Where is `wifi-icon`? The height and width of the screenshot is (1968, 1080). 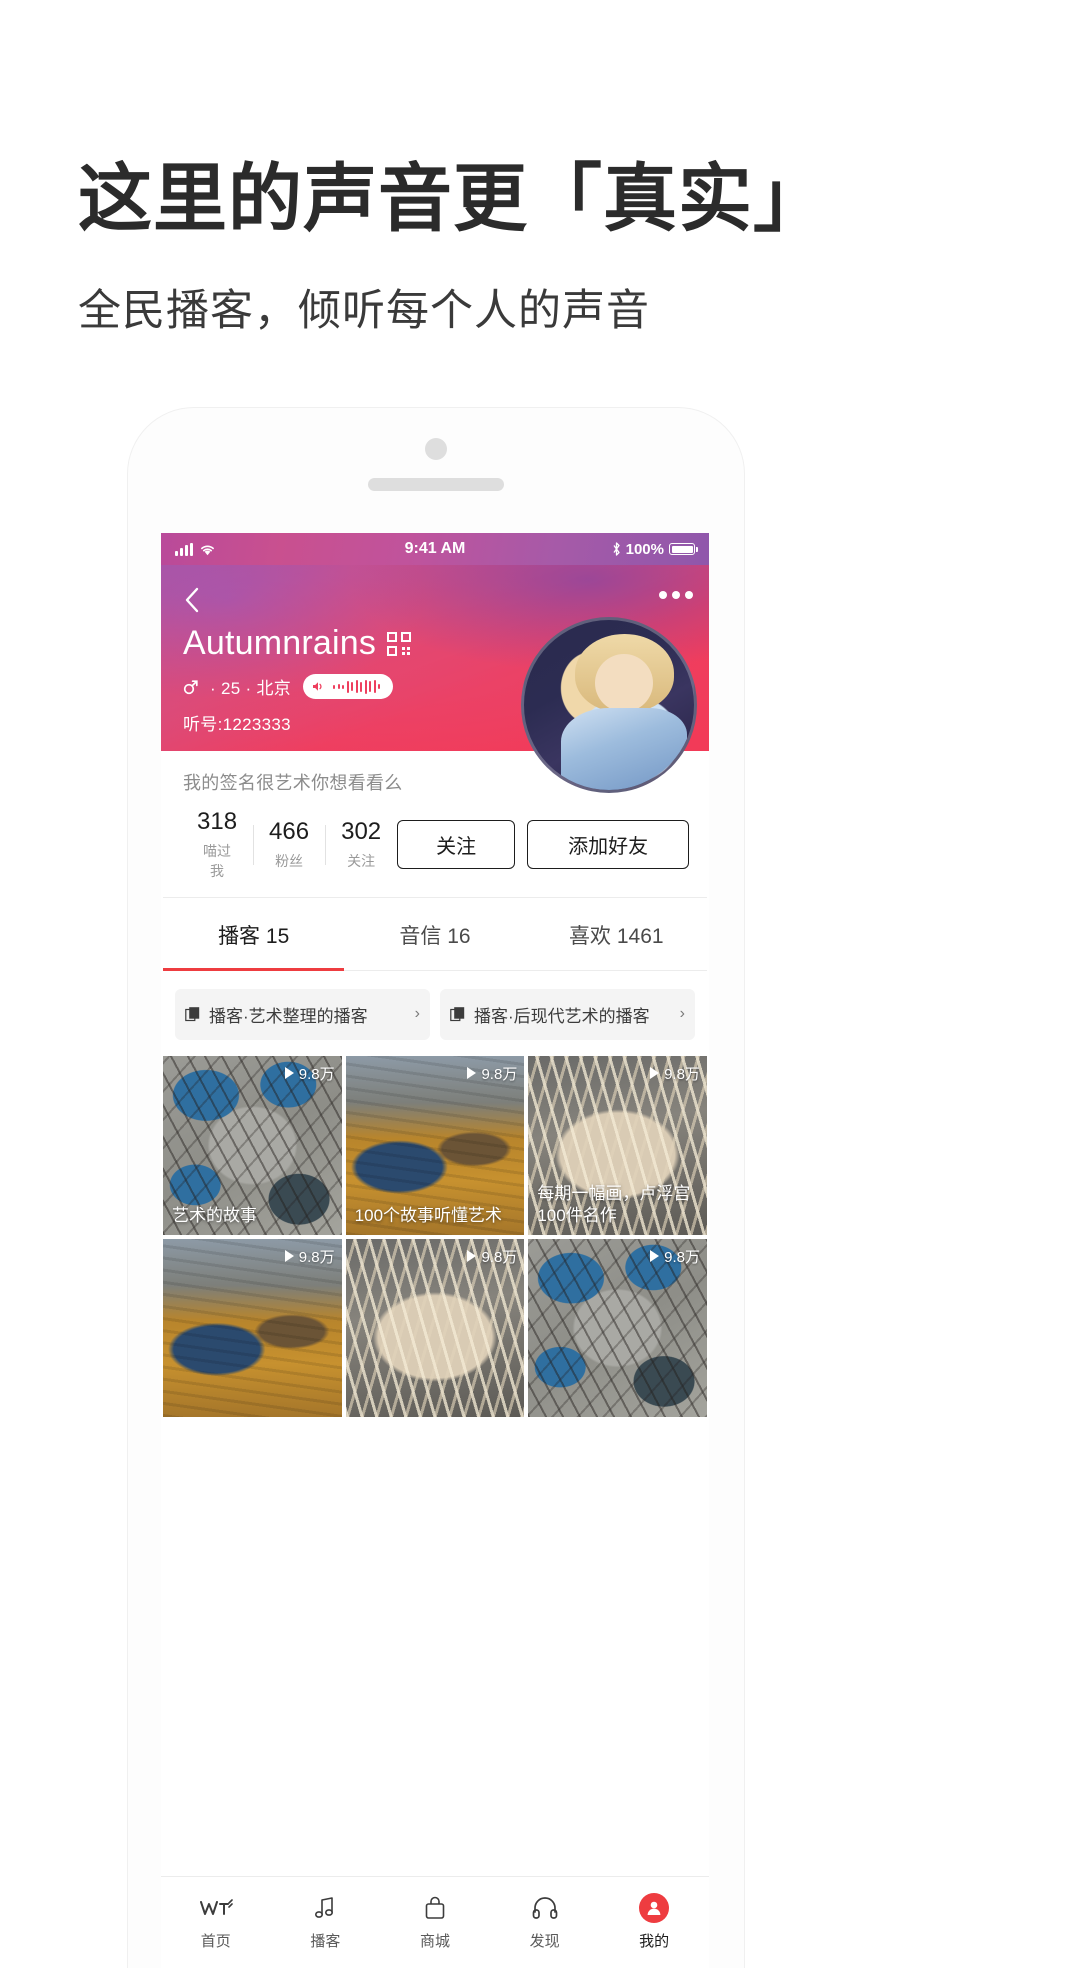 wifi-icon is located at coordinates (207, 550).